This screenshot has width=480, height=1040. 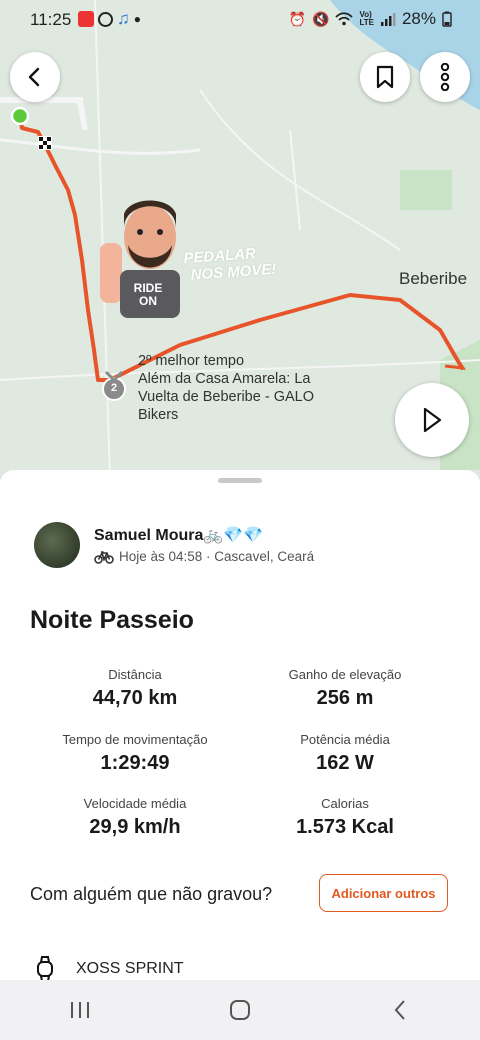 I want to click on with-someone-prompt: Com alguém que não gravou?, so click(x=151, y=894).